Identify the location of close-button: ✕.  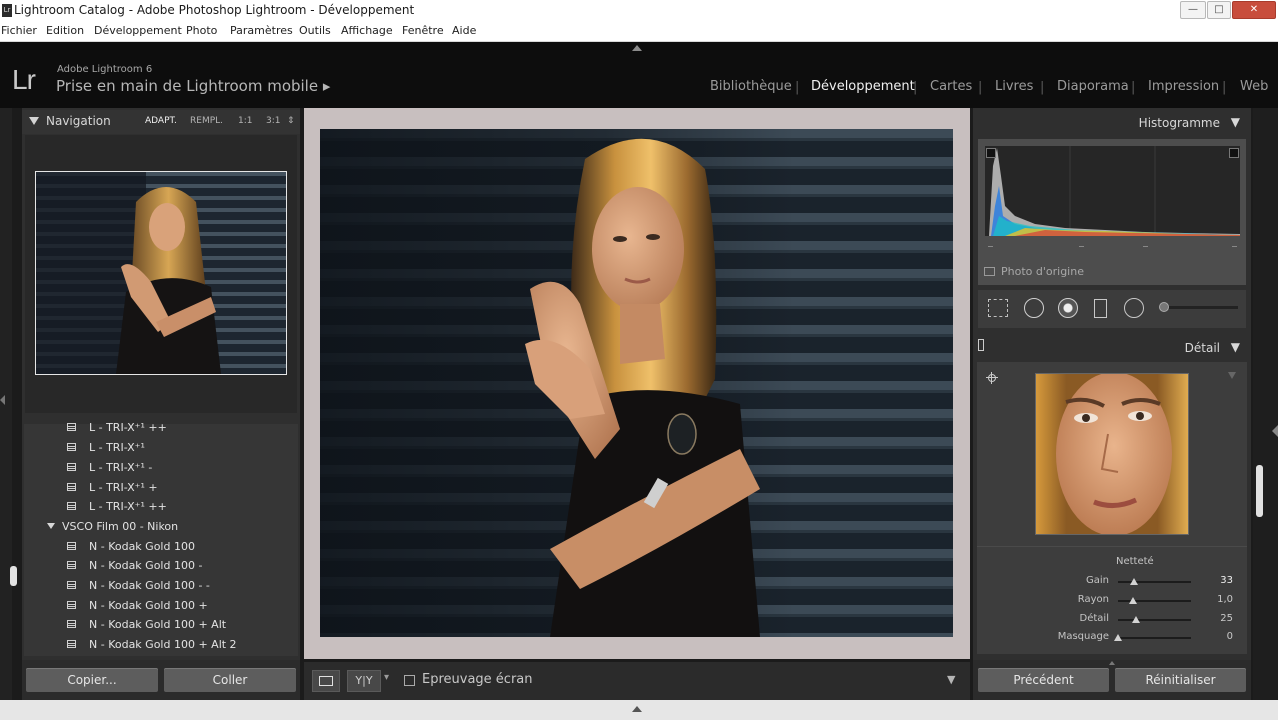
(1254, 10).